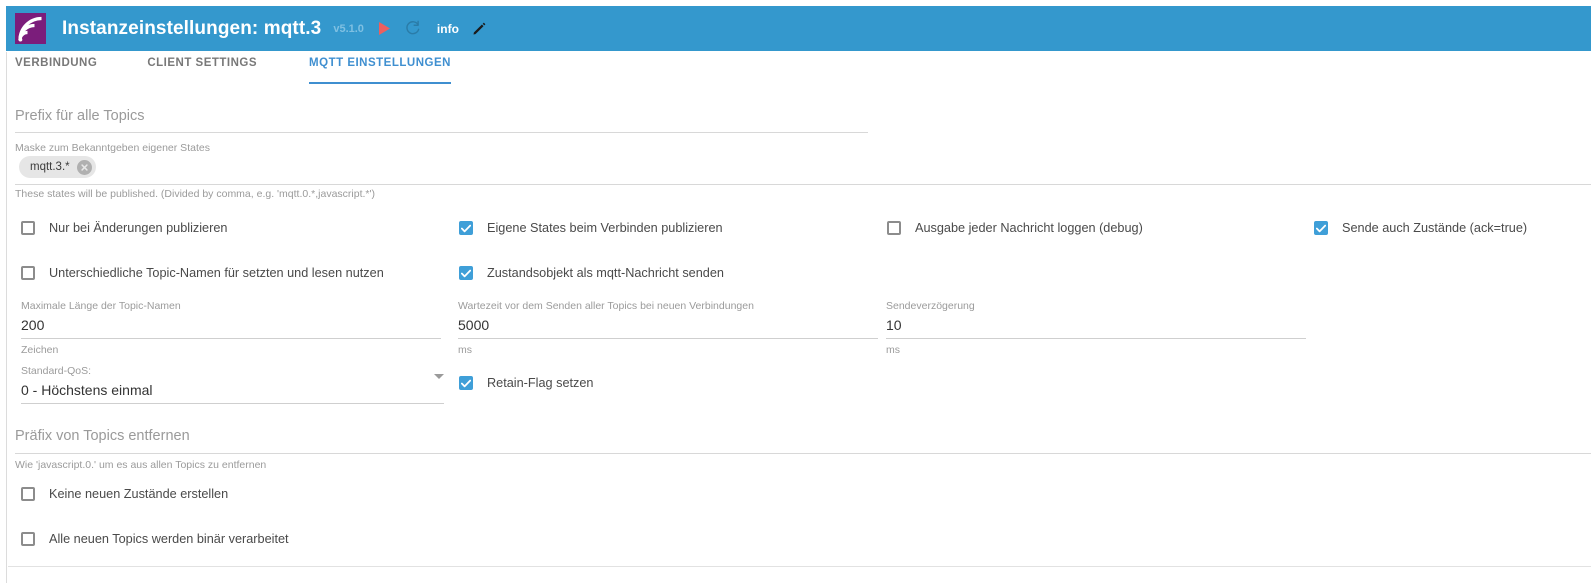 The width and height of the screenshot is (1591, 583). Describe the element at coordinates (668, 325) in the screenshot. I see `field-value: 5000` at that location.